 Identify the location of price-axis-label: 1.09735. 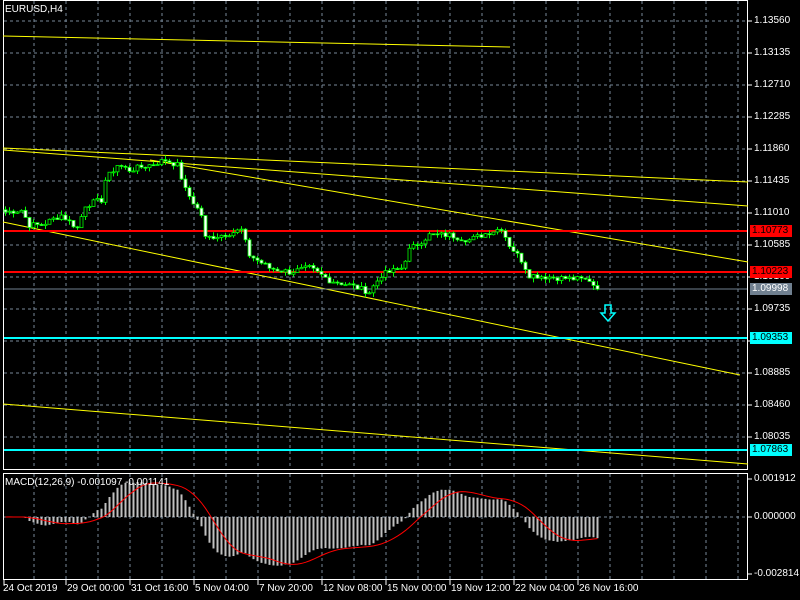
(772, 308).